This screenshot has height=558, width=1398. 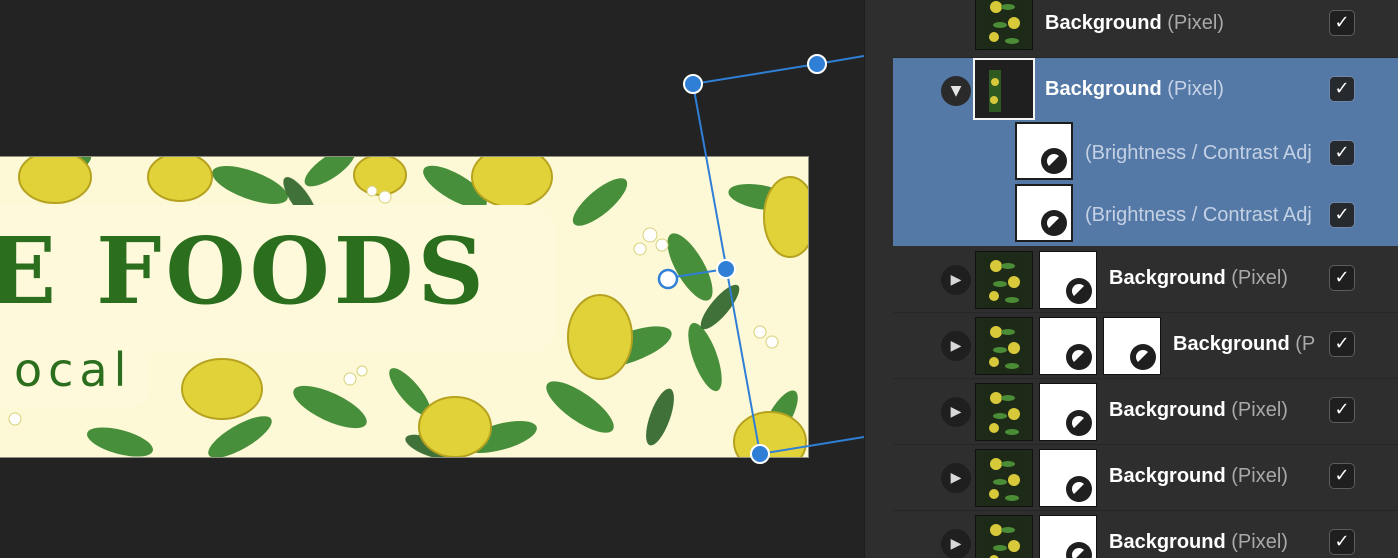 What do you see at coordinates (817, 64) in the screenshot?
I see `transform-handle-top-mid` at bounding box center [817, 64].